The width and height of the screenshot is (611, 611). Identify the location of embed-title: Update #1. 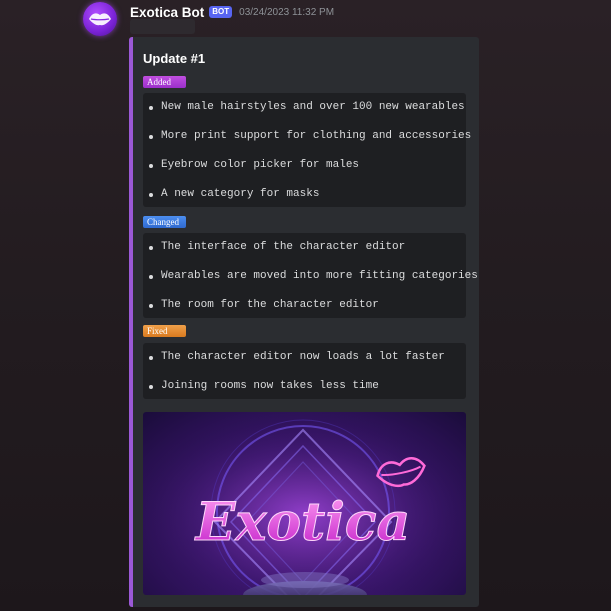
(174, 58).